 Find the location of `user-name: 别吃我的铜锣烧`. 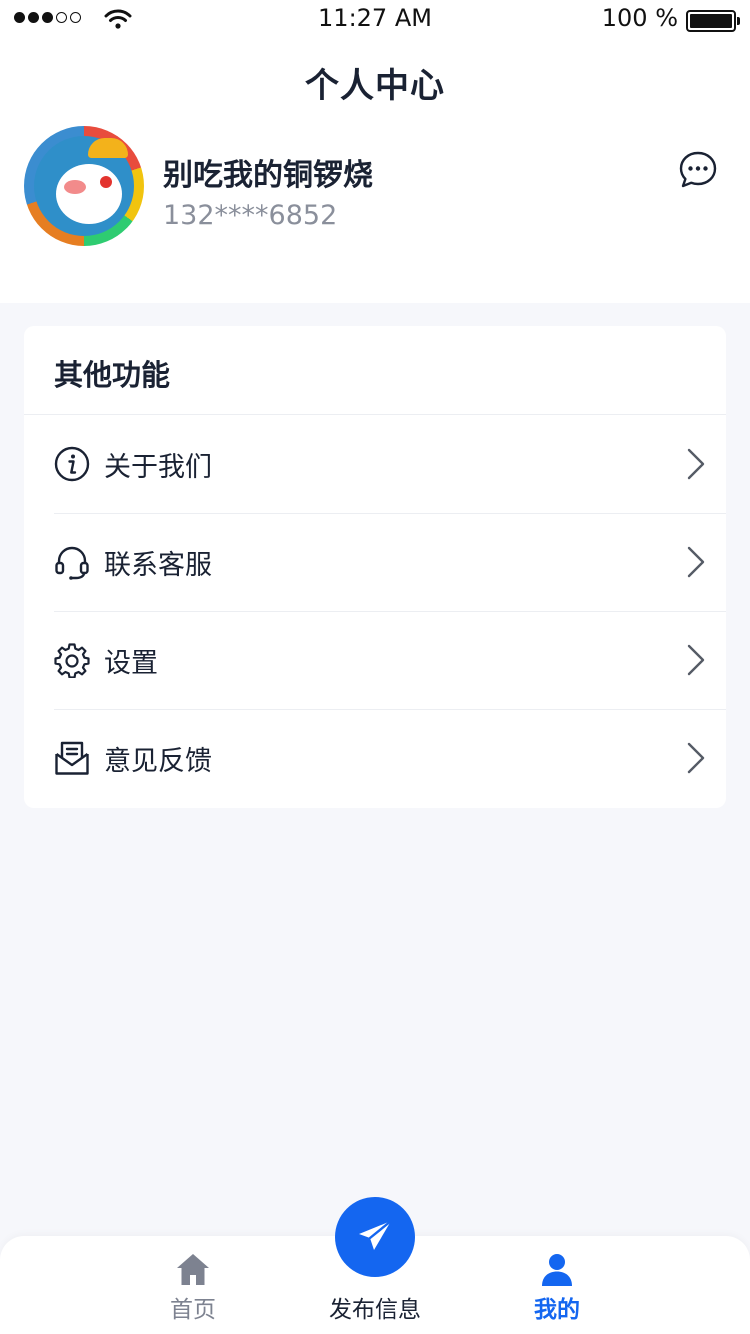

user-name: 别吃我的铜锣烧 is located at coordinates (268, 175).